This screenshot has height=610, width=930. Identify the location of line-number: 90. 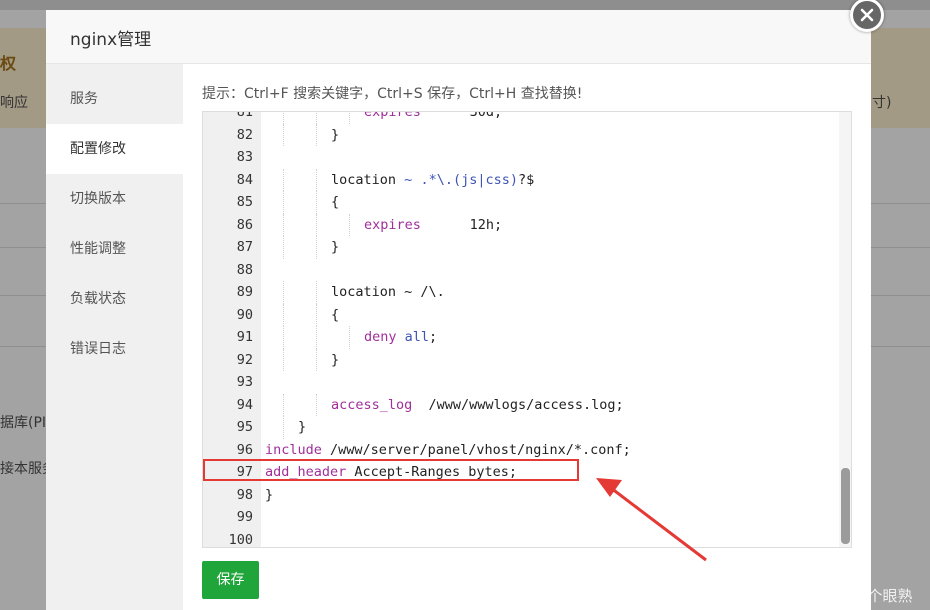
(244, 314).